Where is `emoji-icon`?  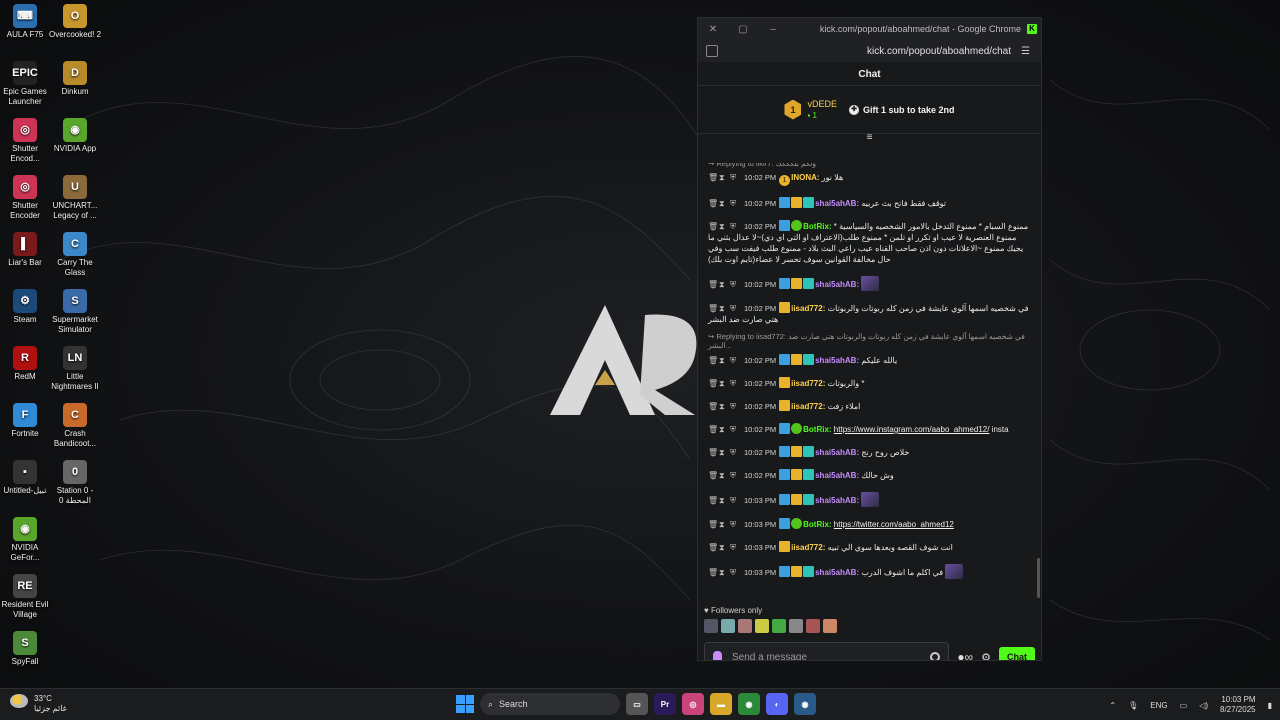 emoji-icon is located at coordinates (935, 656).